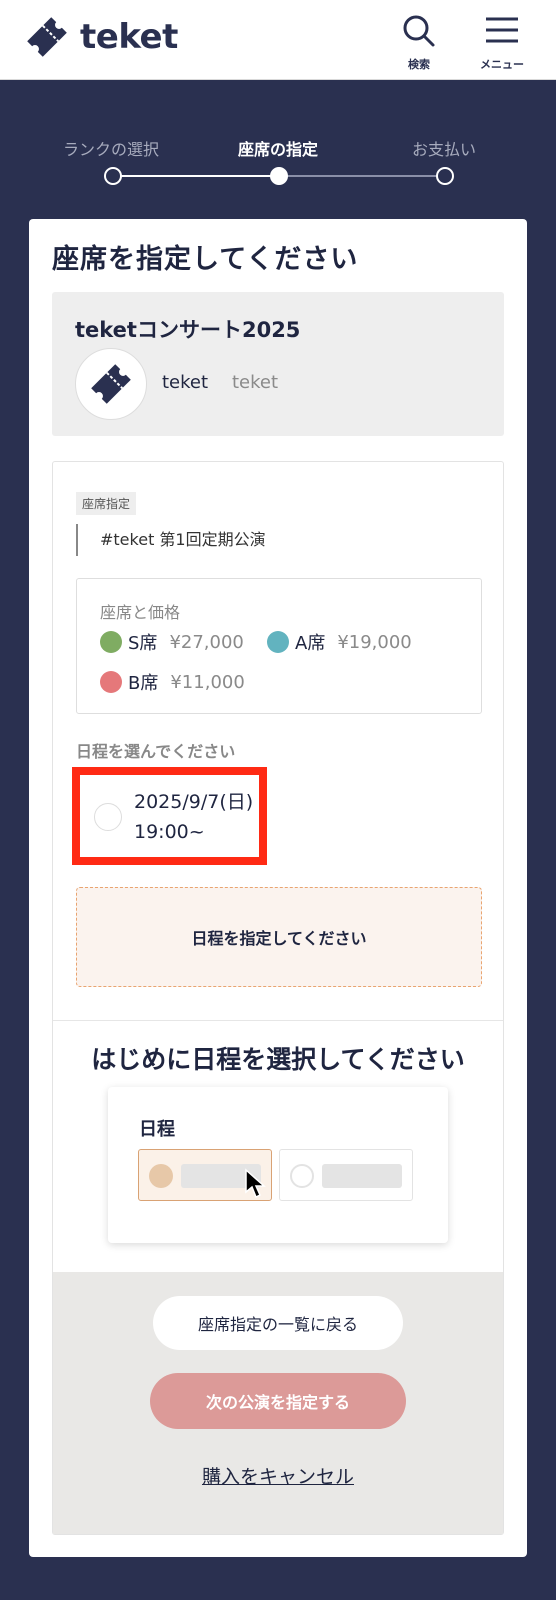 The width and height of the screenshot is (556, 1600). What do you see at coordinates (255, 1183) in the screenshot?
I see `pointer-cursor-icon` at bounding box center [255, 1183].